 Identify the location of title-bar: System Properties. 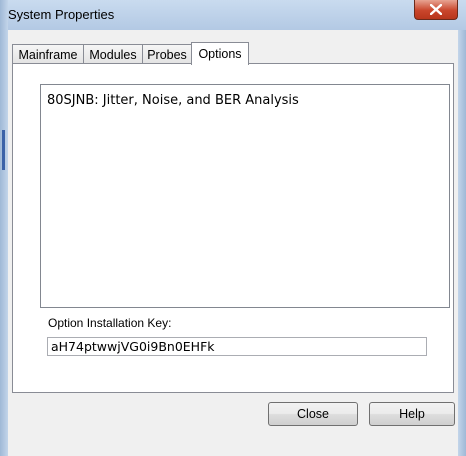
(233, 15).